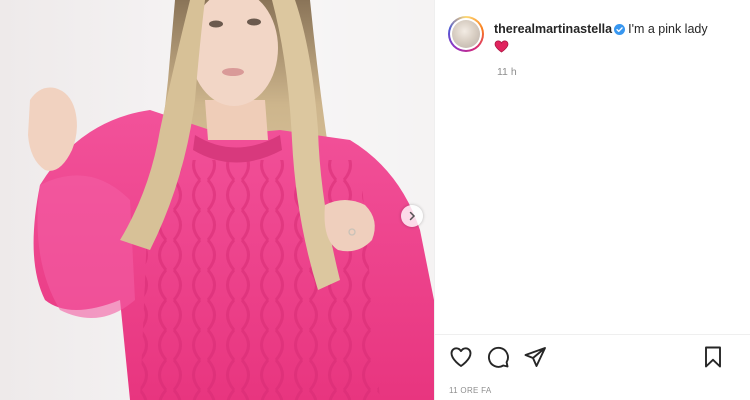 This screenshot has width=750, height=400. What do you see at coordinates (501, 46) in the screenshot?
I see `red-heart-emoji-icon` at bounding box center [501, 46].